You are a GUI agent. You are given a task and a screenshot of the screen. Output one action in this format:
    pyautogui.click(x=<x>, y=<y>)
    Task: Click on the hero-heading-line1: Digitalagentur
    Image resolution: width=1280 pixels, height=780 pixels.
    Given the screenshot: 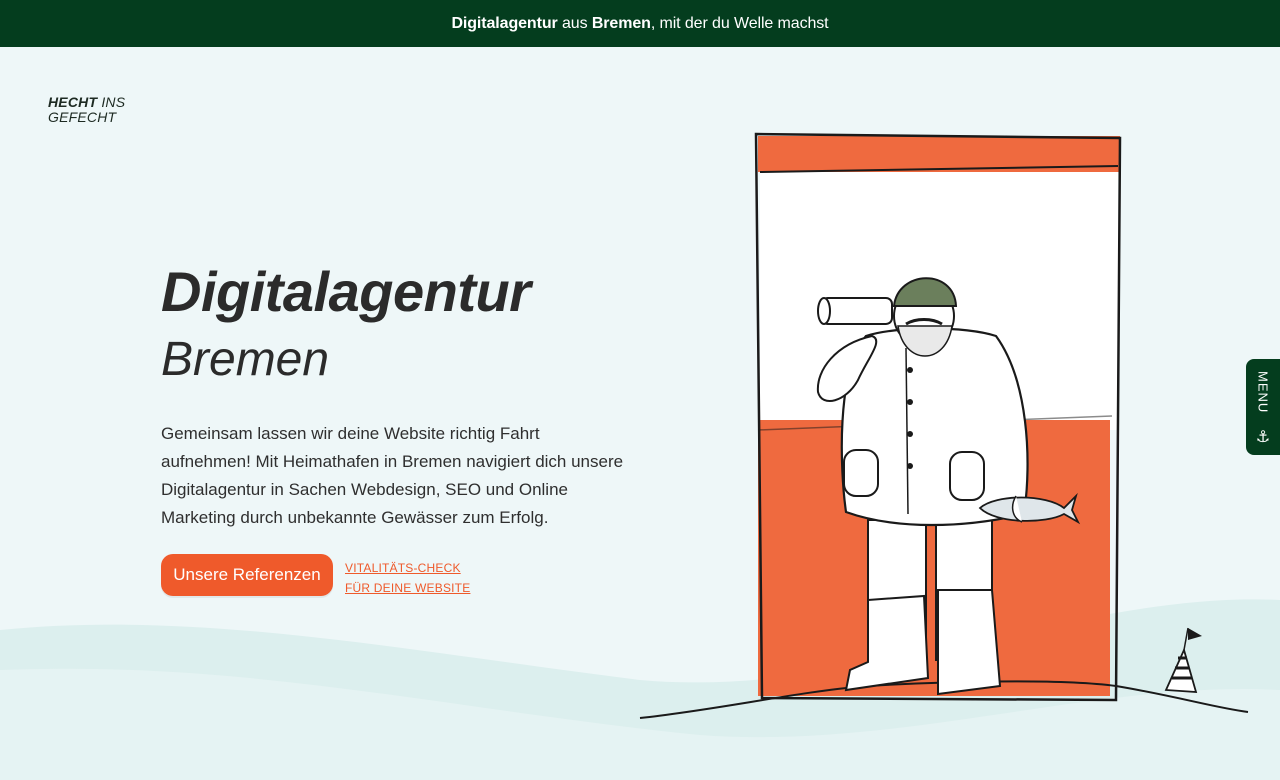 What is the action you would take?
    pyautogui.click(x=346, y=291)
    